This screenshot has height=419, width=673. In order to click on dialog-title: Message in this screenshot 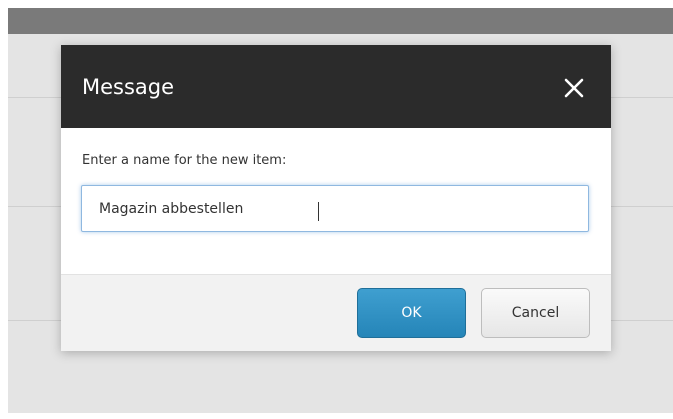, I will do `click(128, 87)`.